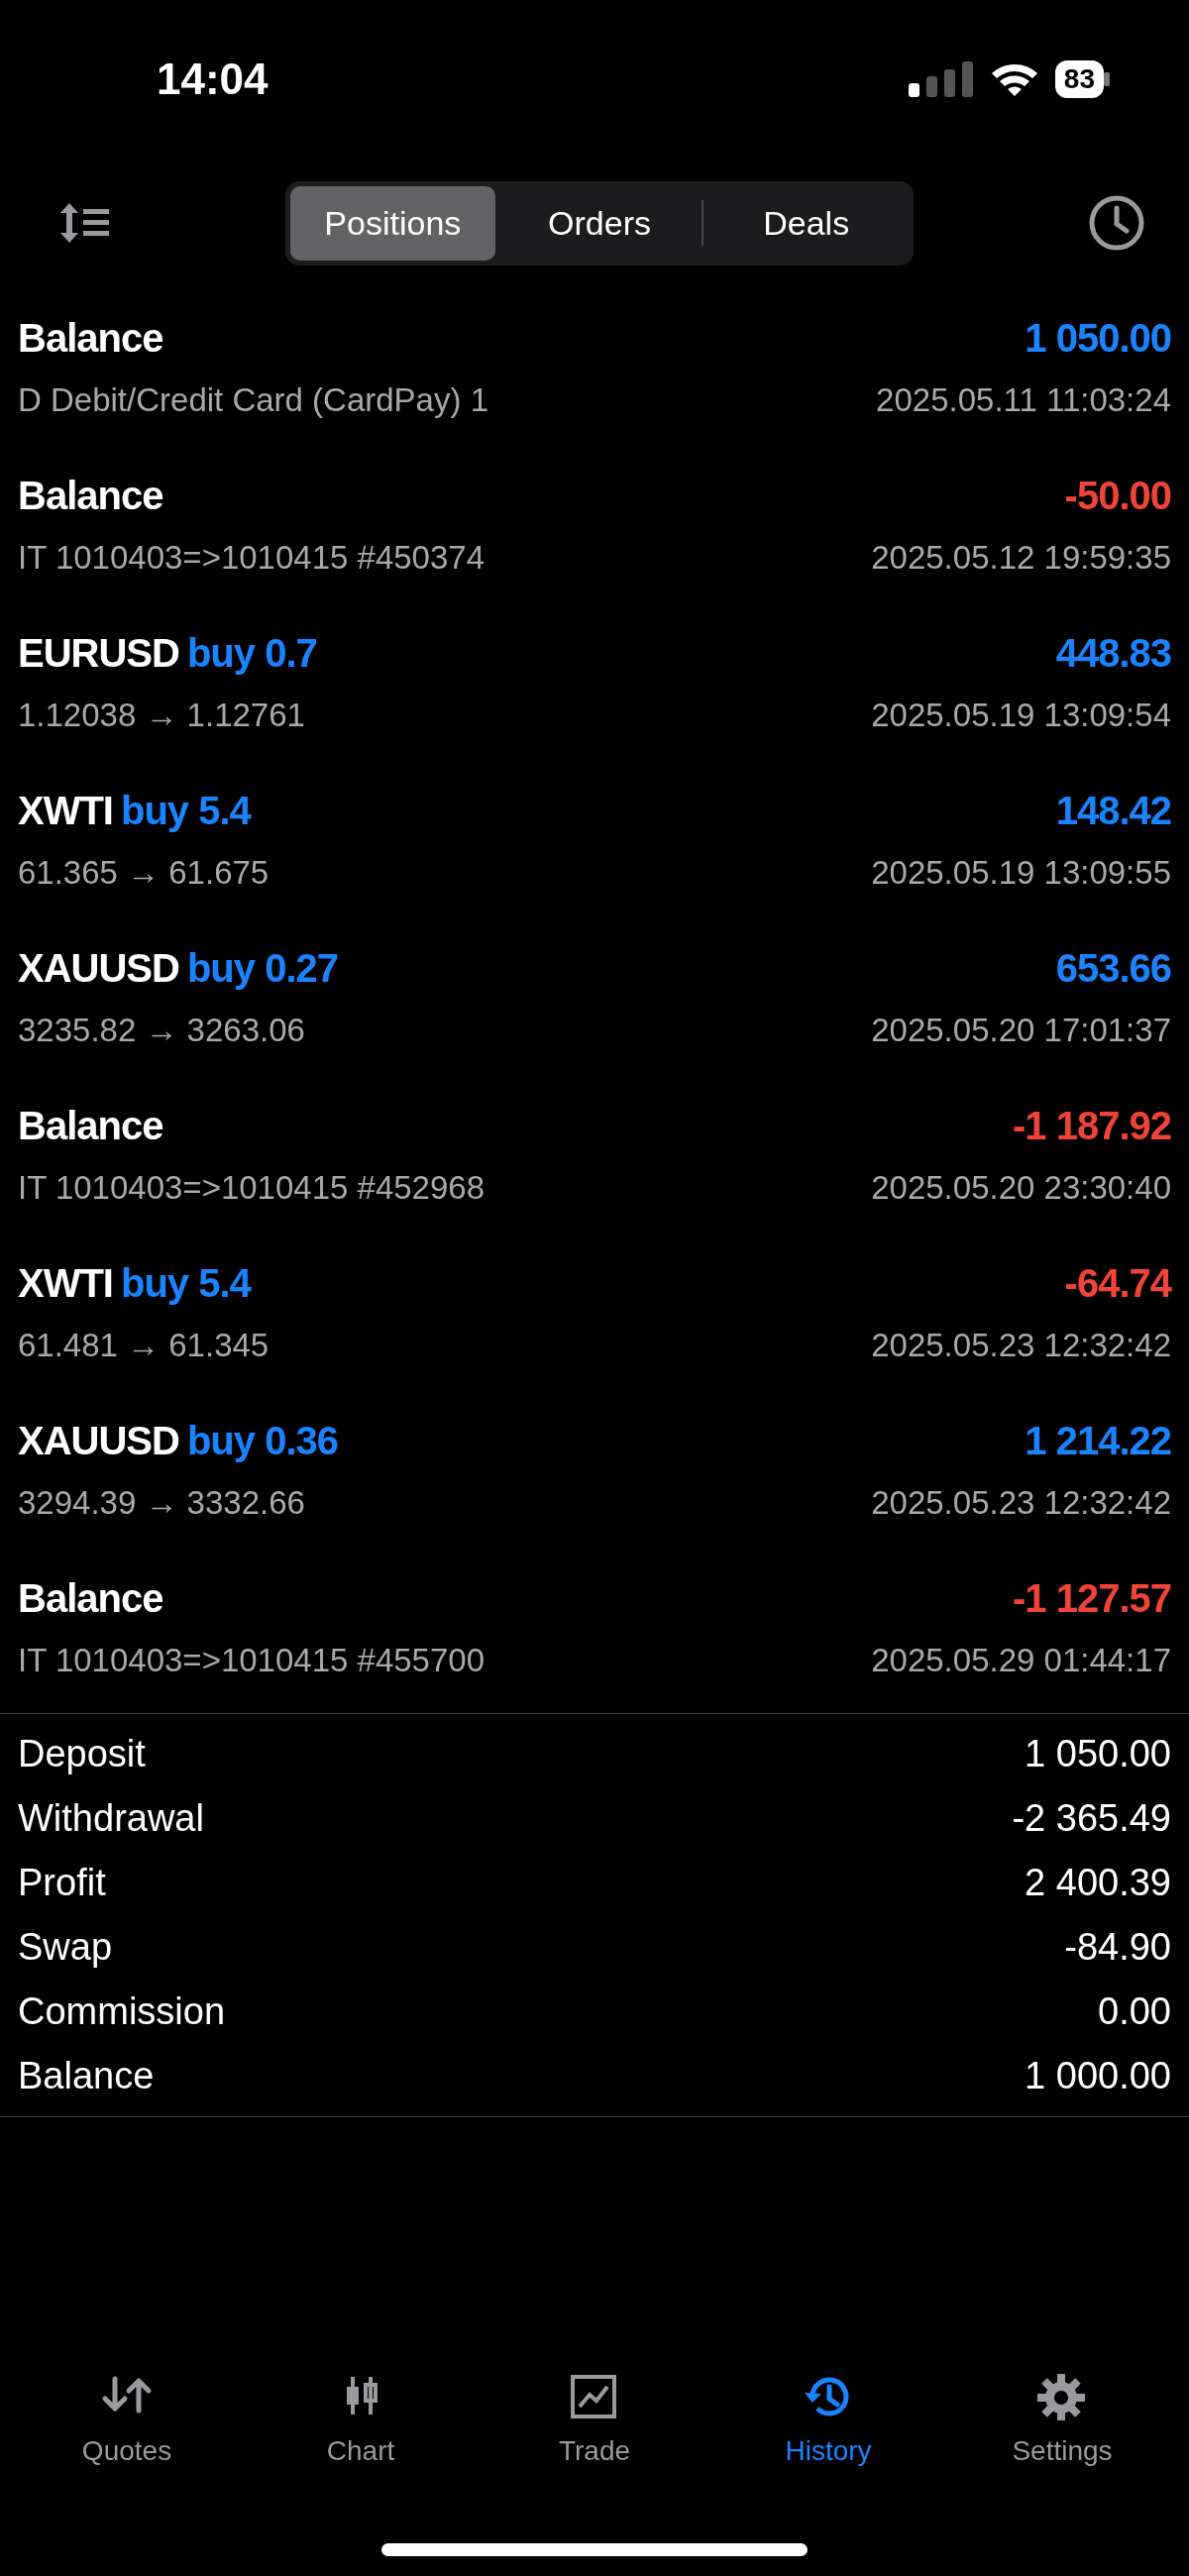  What do you see at coordinates (1092, 1125) in the screenshot?
I see `entry-amount: -1 187.92` at bounding box center [1092, 1125].